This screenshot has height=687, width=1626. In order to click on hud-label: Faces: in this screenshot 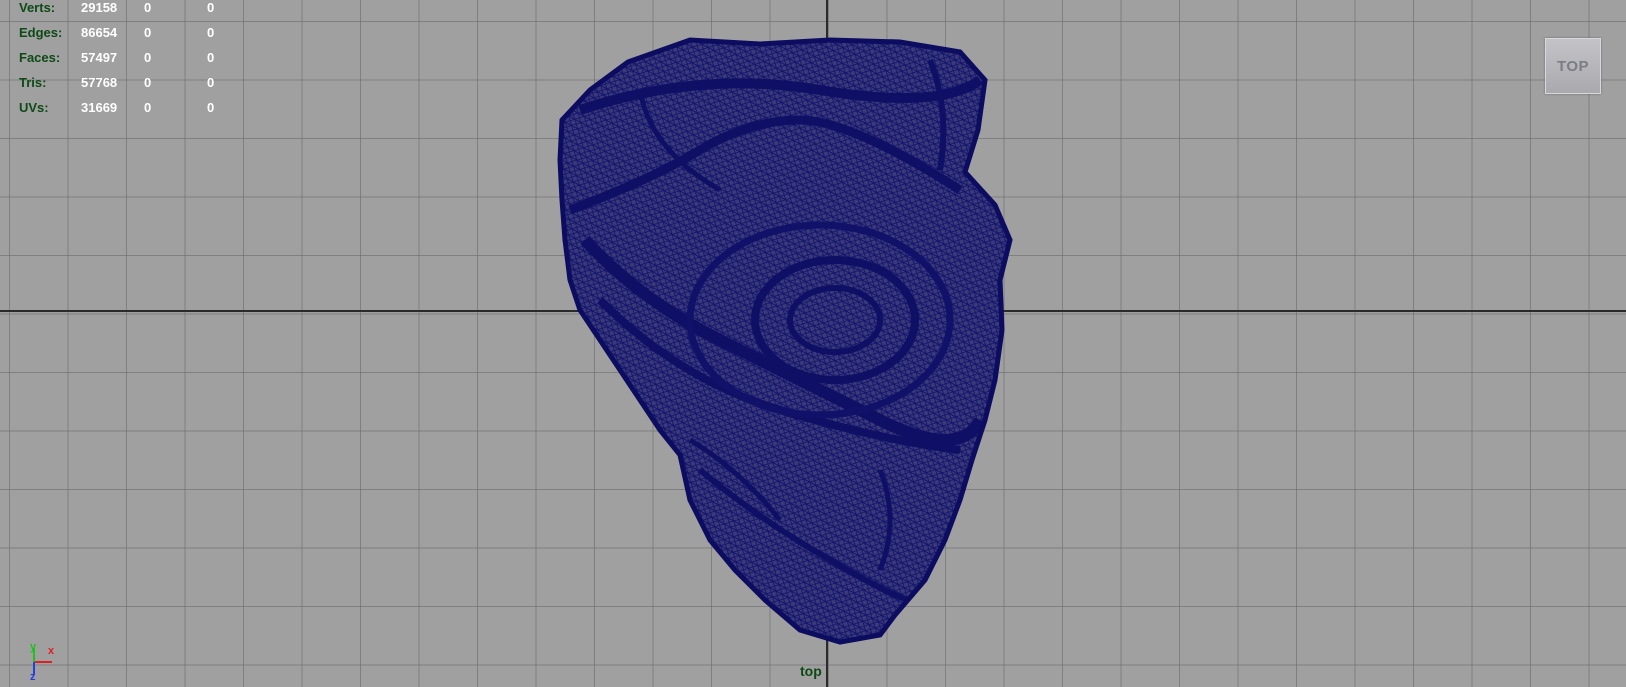, I will do `click(40, 57)`.